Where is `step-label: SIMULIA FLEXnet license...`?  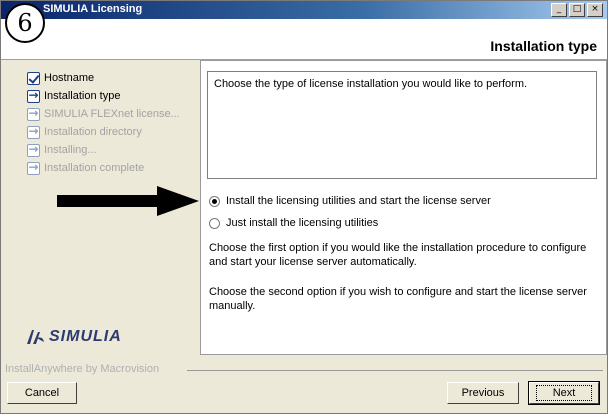 step-label: SIMULIA FLEXnet license... is located at coordinates (112, 114).